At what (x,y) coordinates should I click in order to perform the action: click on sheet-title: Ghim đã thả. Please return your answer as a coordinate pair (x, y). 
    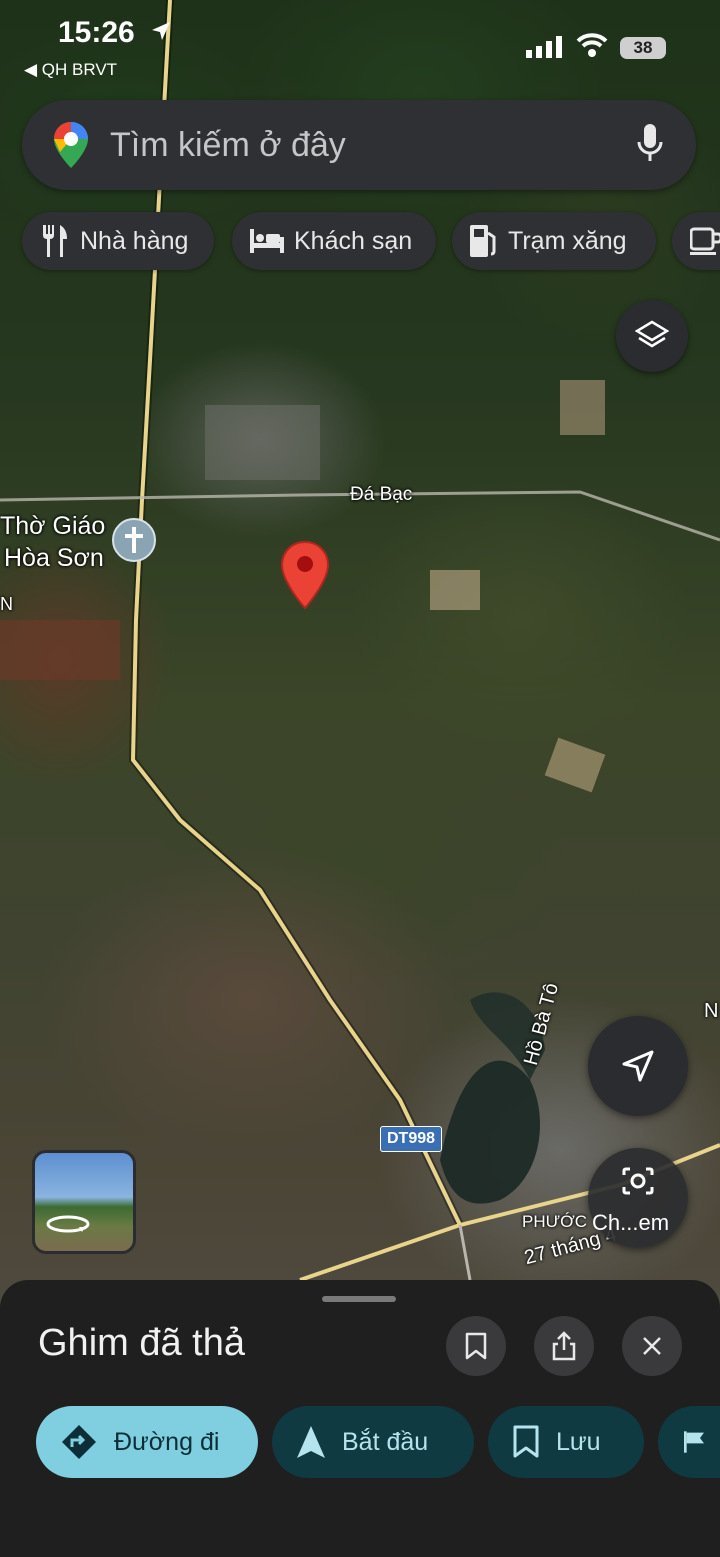
    Looking at the image, I should click on (141, 1343).